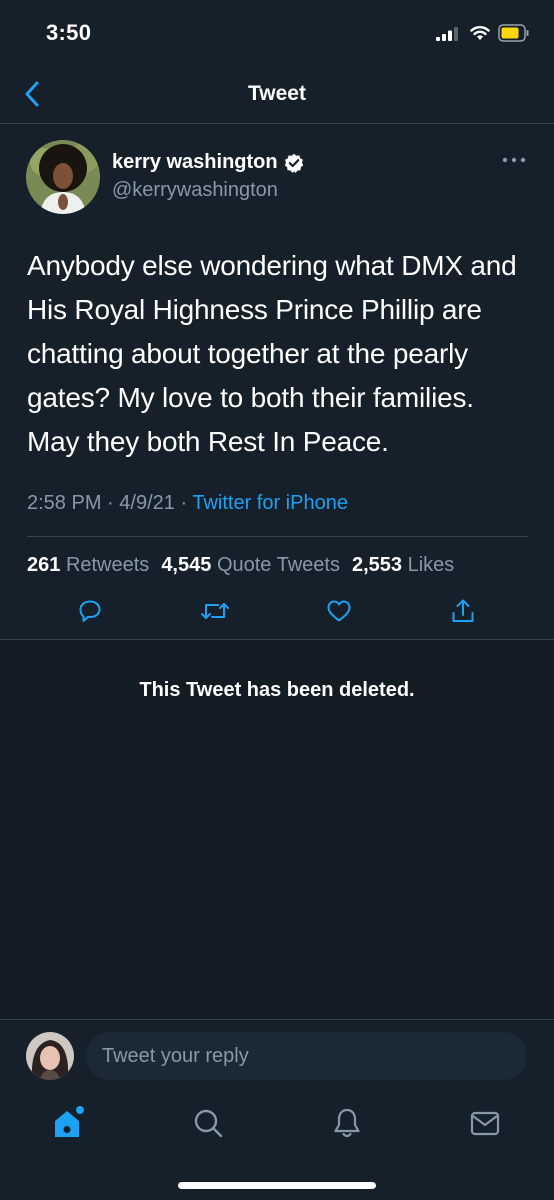 The height and width of the screenshot is (1200, 554). Describe the element at coordinates (186, 565) in the screenshot. I see `quote-tweets-count: 4,545` at that location.